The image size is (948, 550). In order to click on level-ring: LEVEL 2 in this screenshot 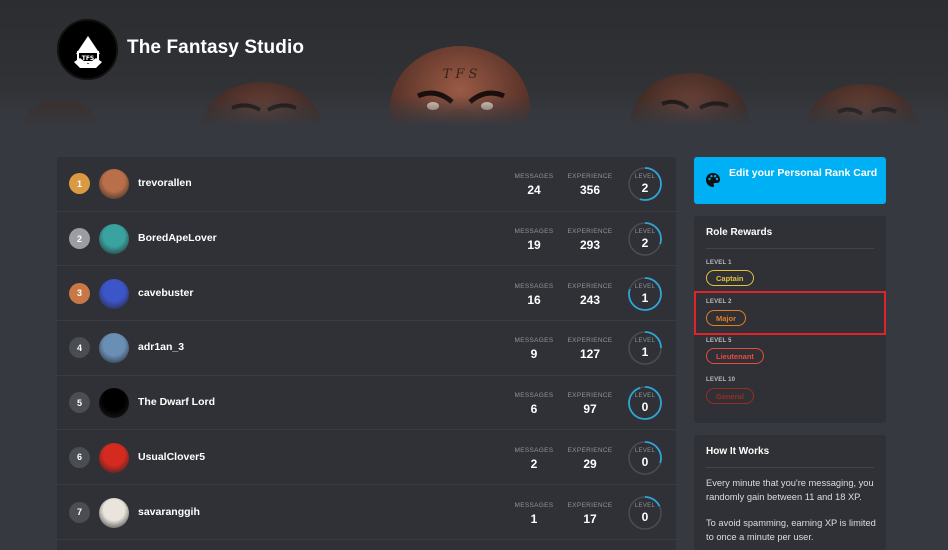, I will do `click(645, 184)`.